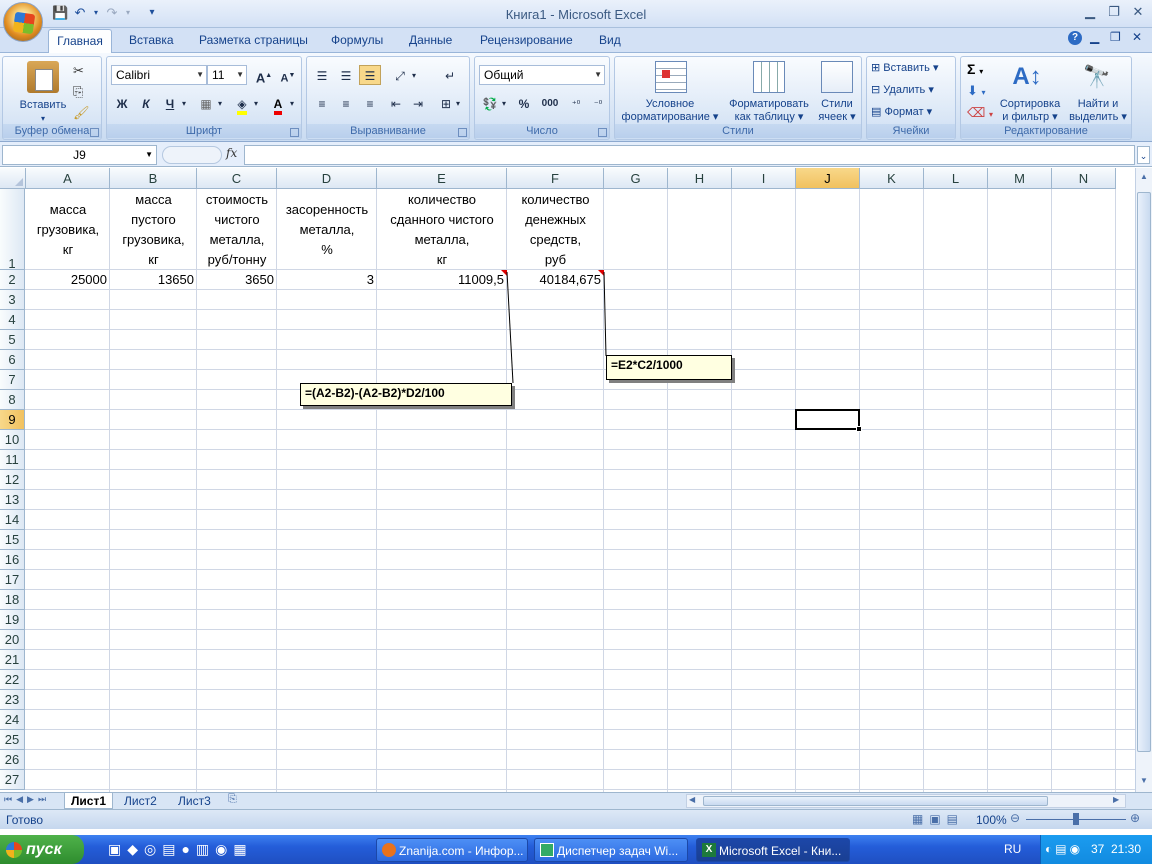 The image size is (1152, 864). Describe the element at coordinates (1090, 12) in the screenshot. I see `minimize-icon: ▁` at that location.